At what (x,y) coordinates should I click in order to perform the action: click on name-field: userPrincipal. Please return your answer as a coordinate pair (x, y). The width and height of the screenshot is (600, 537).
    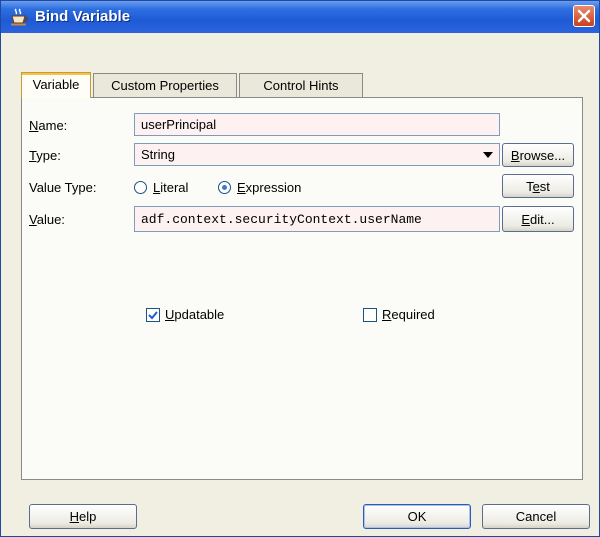
    Looking at the image, I should click on (317, 124).